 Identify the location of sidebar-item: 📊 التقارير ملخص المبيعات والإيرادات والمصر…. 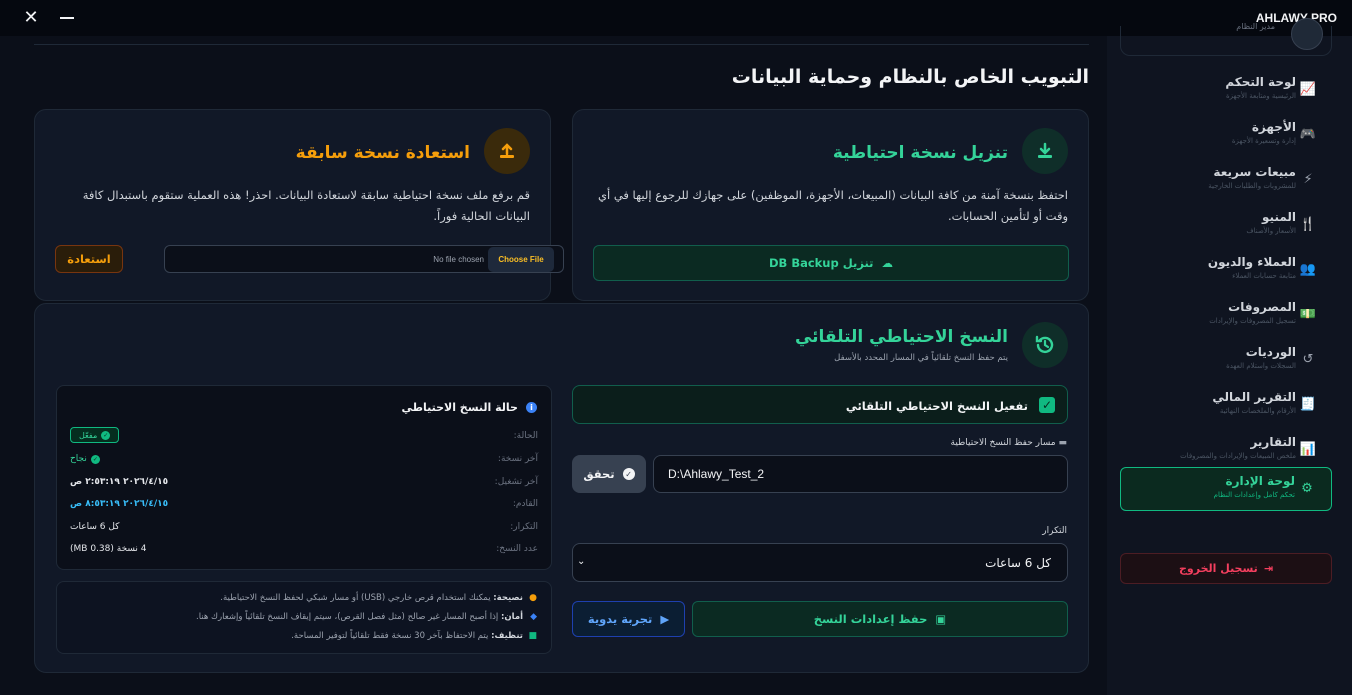
(1226, 449).